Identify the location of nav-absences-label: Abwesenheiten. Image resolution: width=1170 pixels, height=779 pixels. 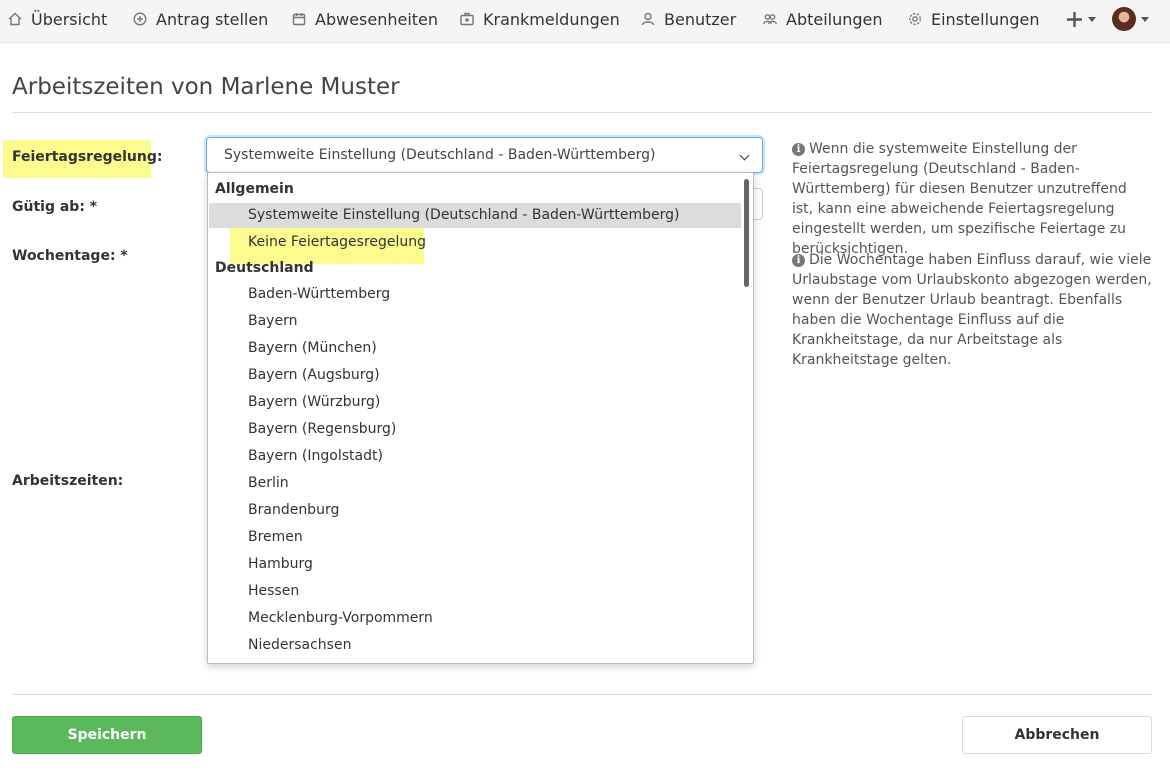
(377, 19).